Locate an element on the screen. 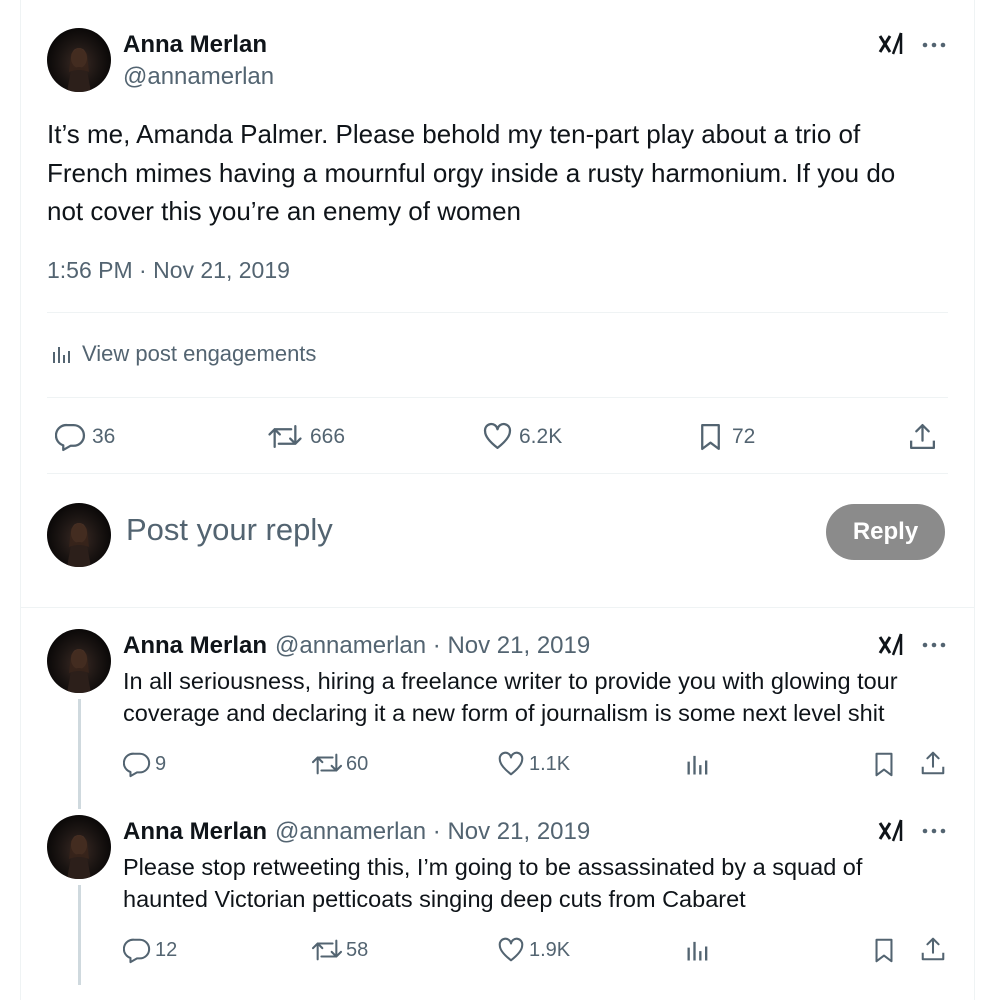 The width and height of the screenshot is (992, 1000). like-button: 1.1K is located at coordinates (533, 764).